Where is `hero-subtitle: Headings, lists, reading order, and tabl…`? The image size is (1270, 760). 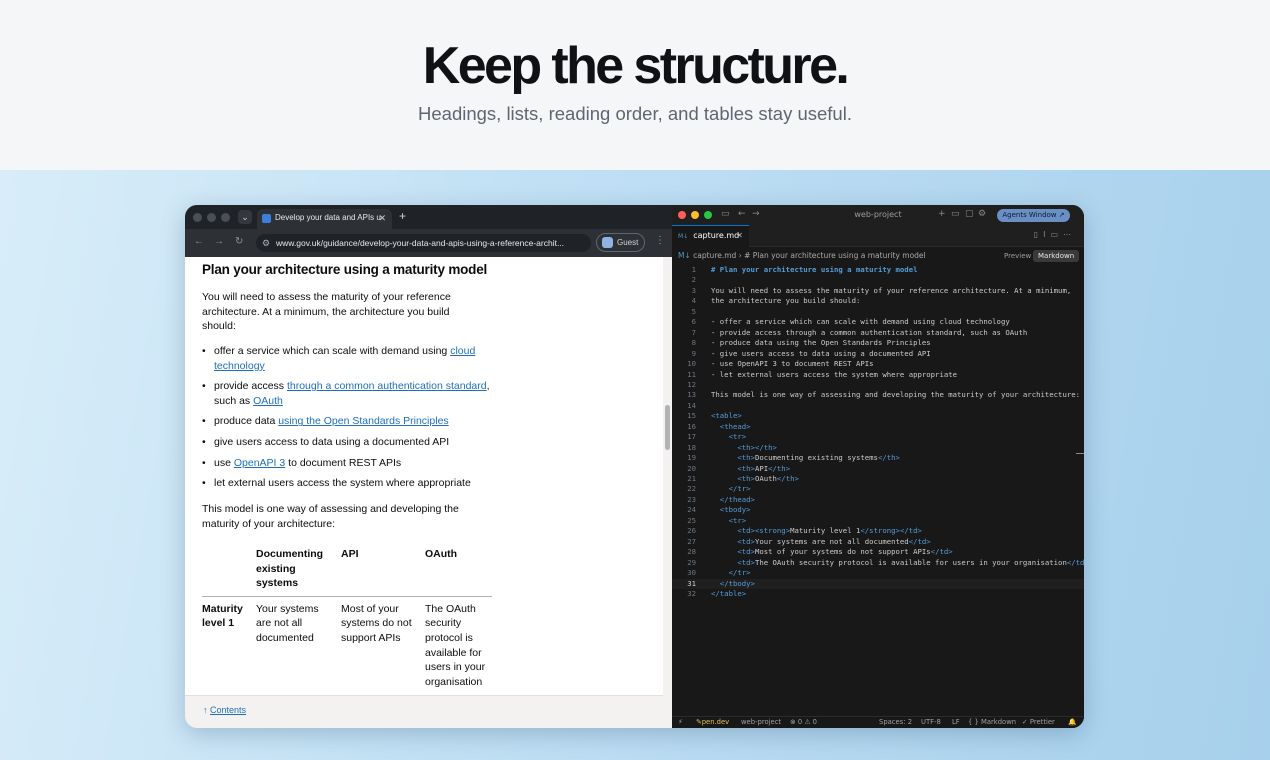
hero-subtitle: Headings, lists, reading order, and tabl… is located at coordinates (635, 113).